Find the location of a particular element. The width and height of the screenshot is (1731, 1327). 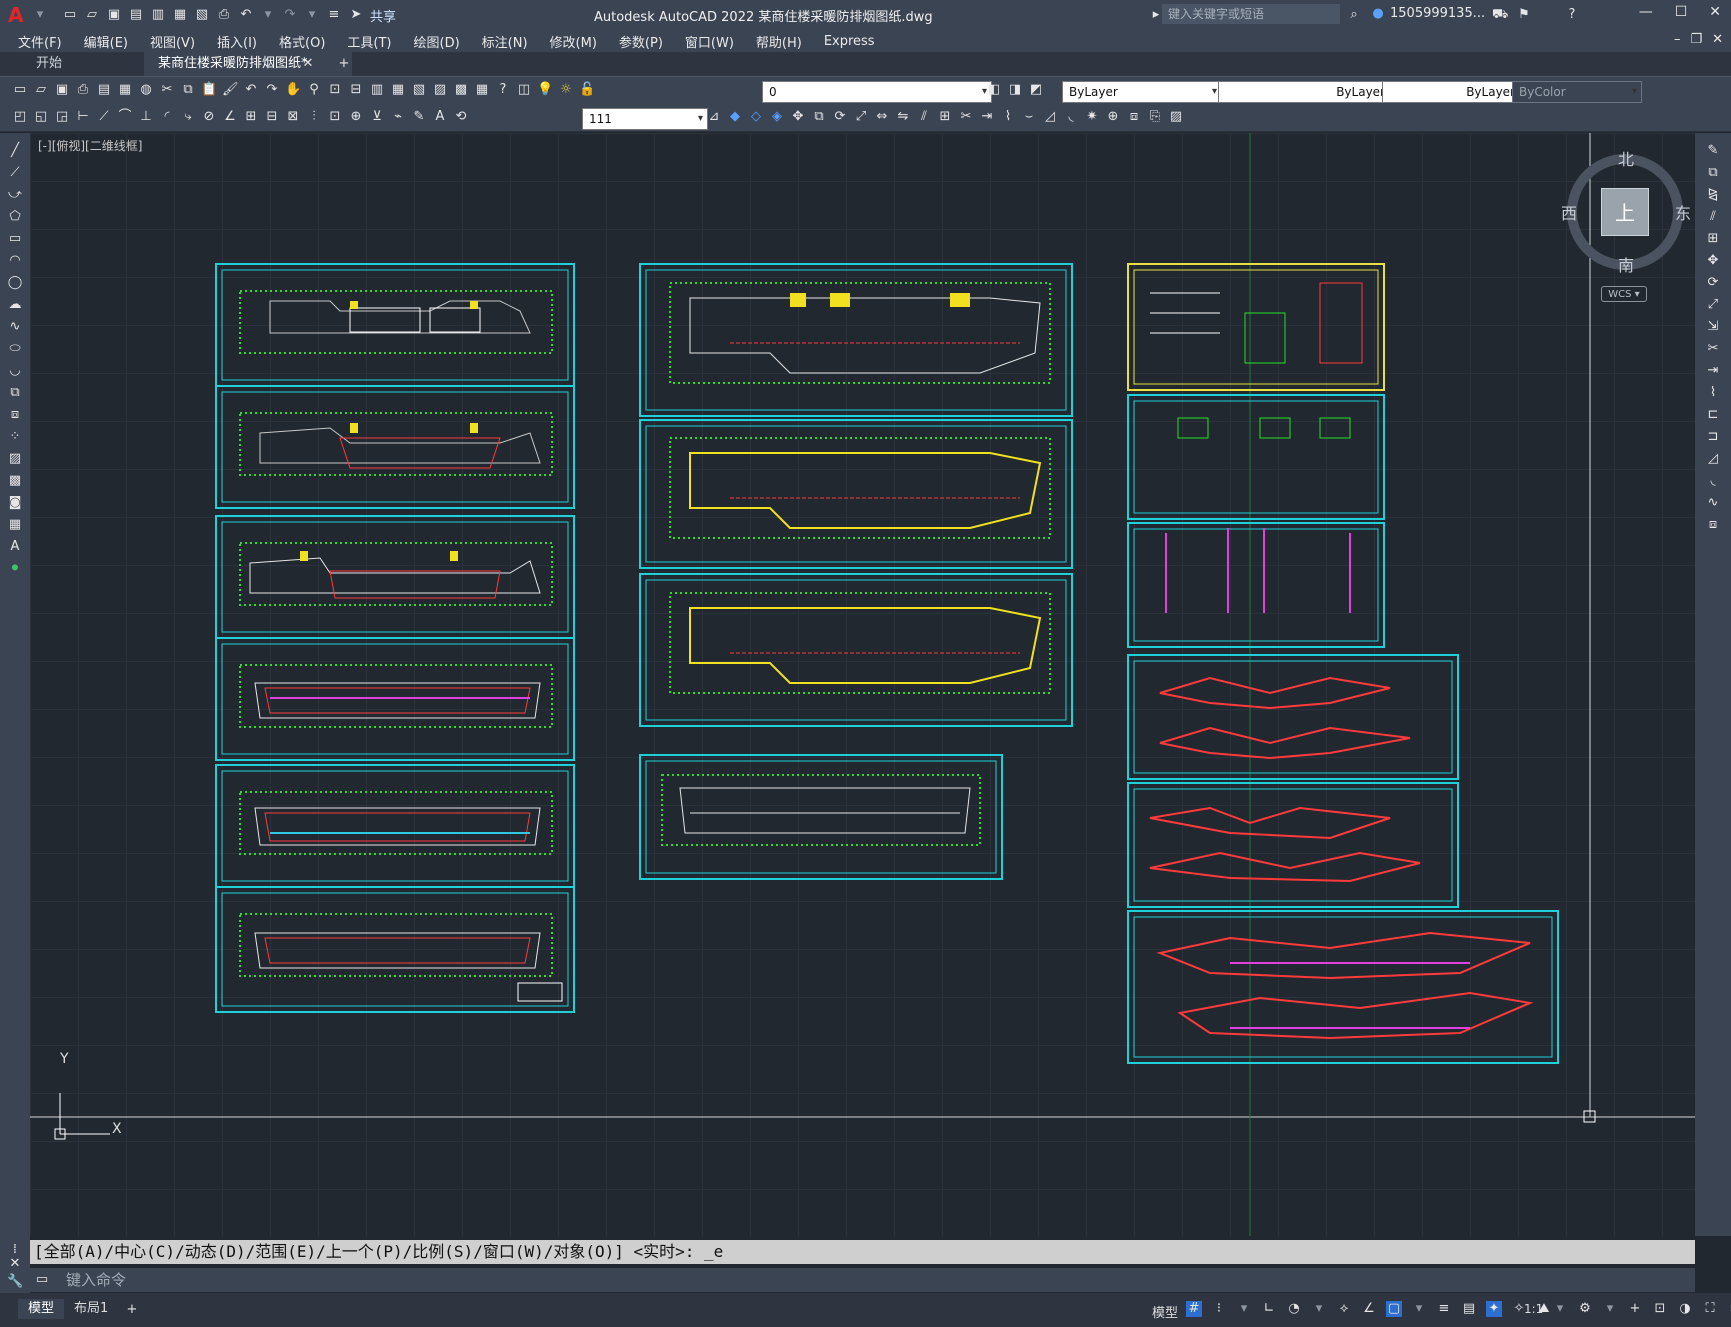

layer-on-icon: 💡 is located at coordinates (545, 90).